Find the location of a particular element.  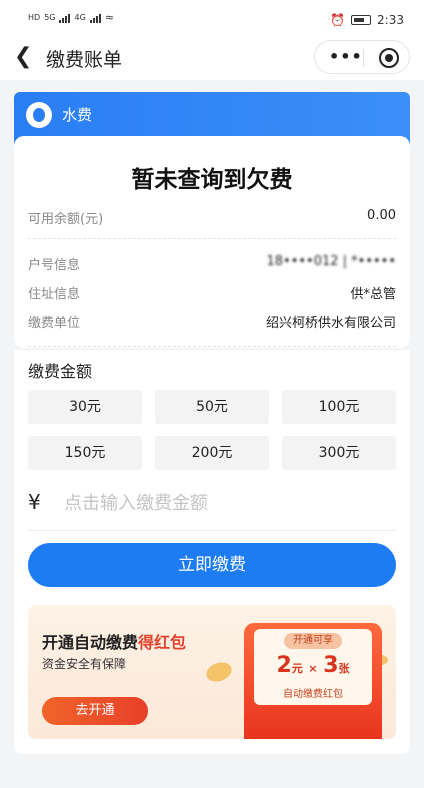

red-envelope-card: 开通可享 2元 × 3张 自动缴费红包 is located at coordinates (313, 667).